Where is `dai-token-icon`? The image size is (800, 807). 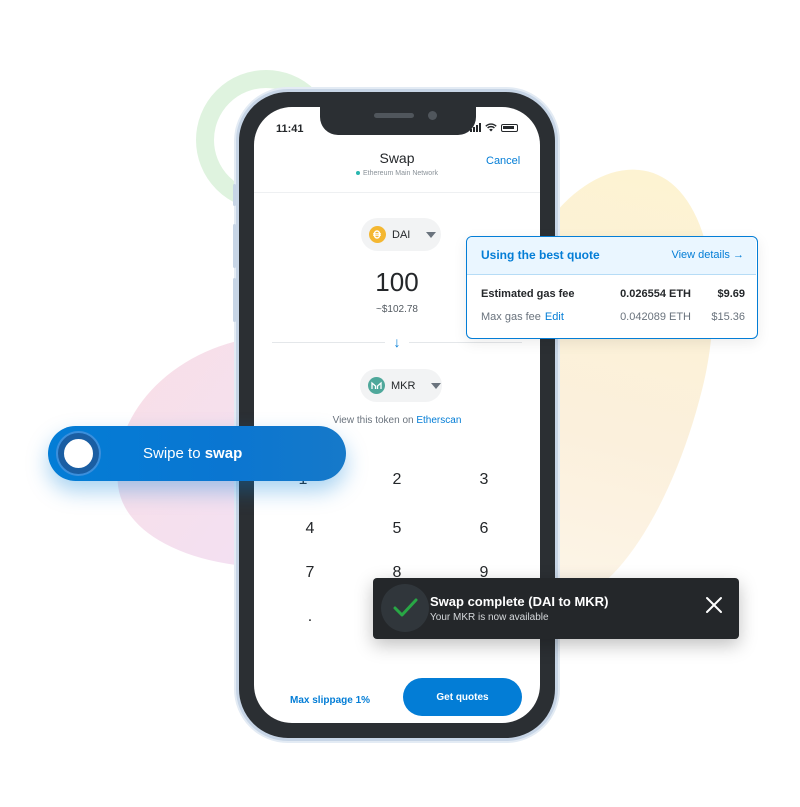 dai-token-icon is located at coordinates (377, 234).